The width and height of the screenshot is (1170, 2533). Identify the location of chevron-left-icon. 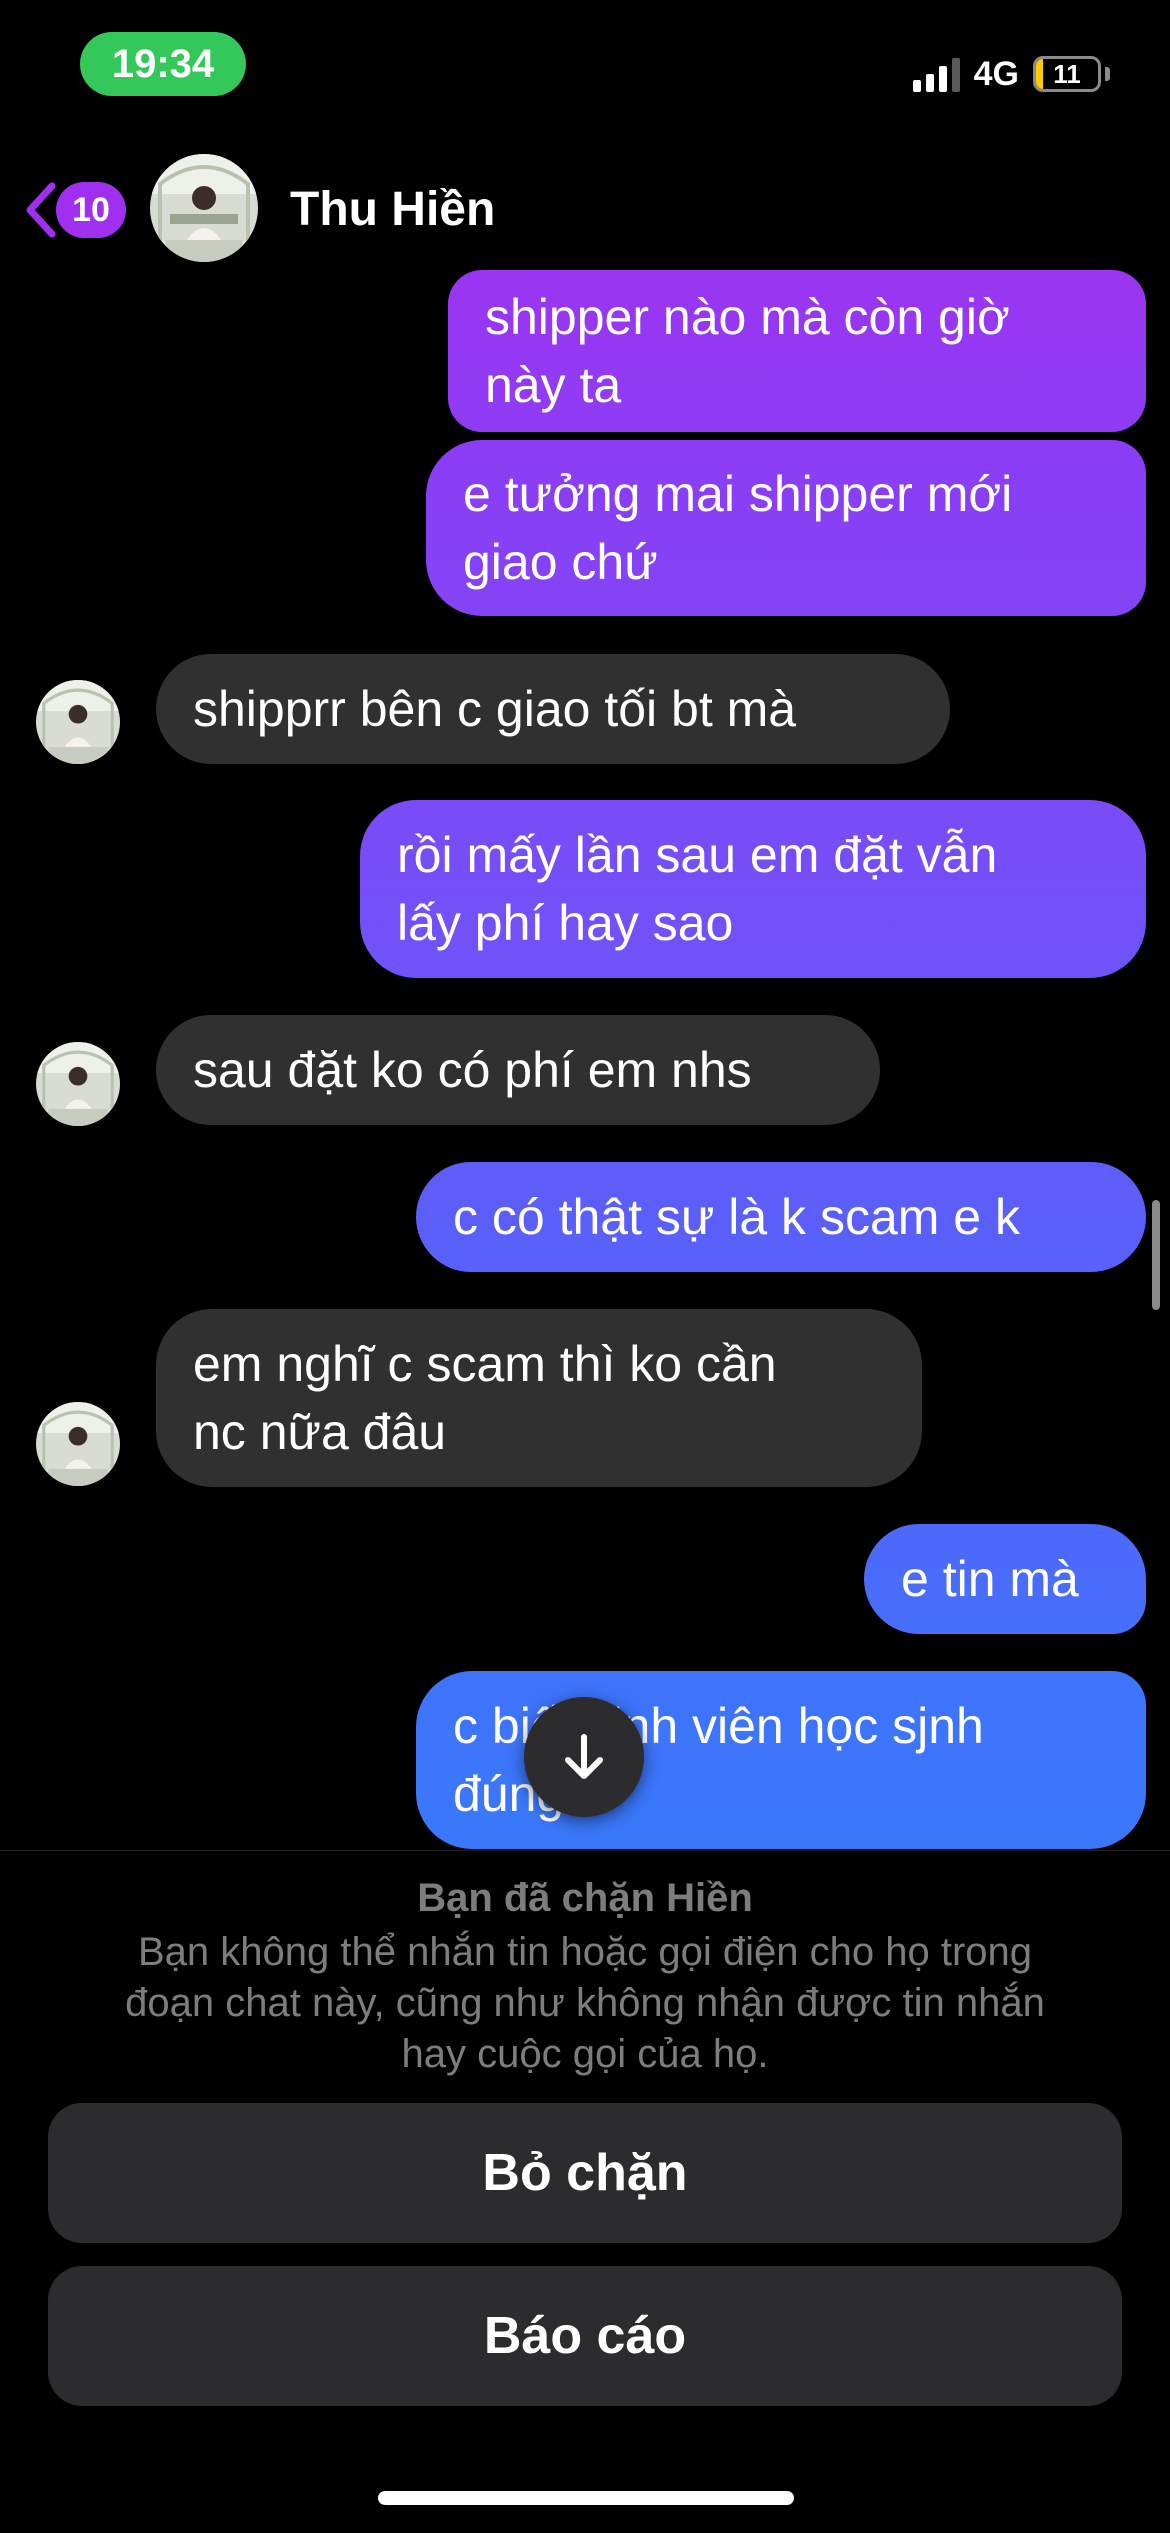
(41, 210).